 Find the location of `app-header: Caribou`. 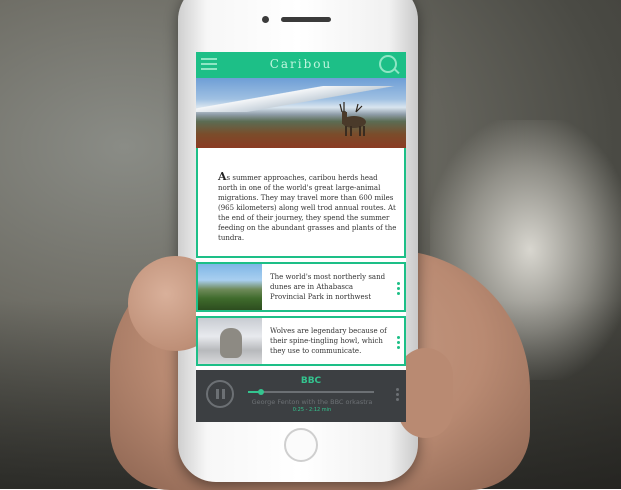

app-header: Caribou is located at coordinates (301, 65).